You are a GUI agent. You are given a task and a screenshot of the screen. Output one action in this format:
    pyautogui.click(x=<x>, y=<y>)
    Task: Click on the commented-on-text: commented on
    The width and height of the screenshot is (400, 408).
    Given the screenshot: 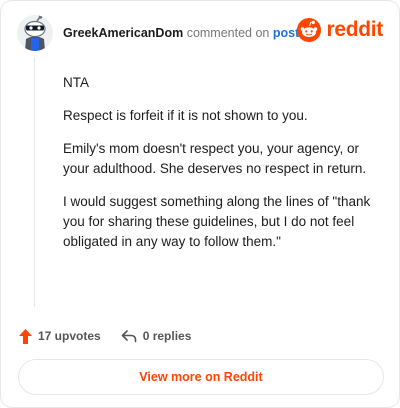 What is the action you would take?
    pyautogui.click(x=228, y=33)
    